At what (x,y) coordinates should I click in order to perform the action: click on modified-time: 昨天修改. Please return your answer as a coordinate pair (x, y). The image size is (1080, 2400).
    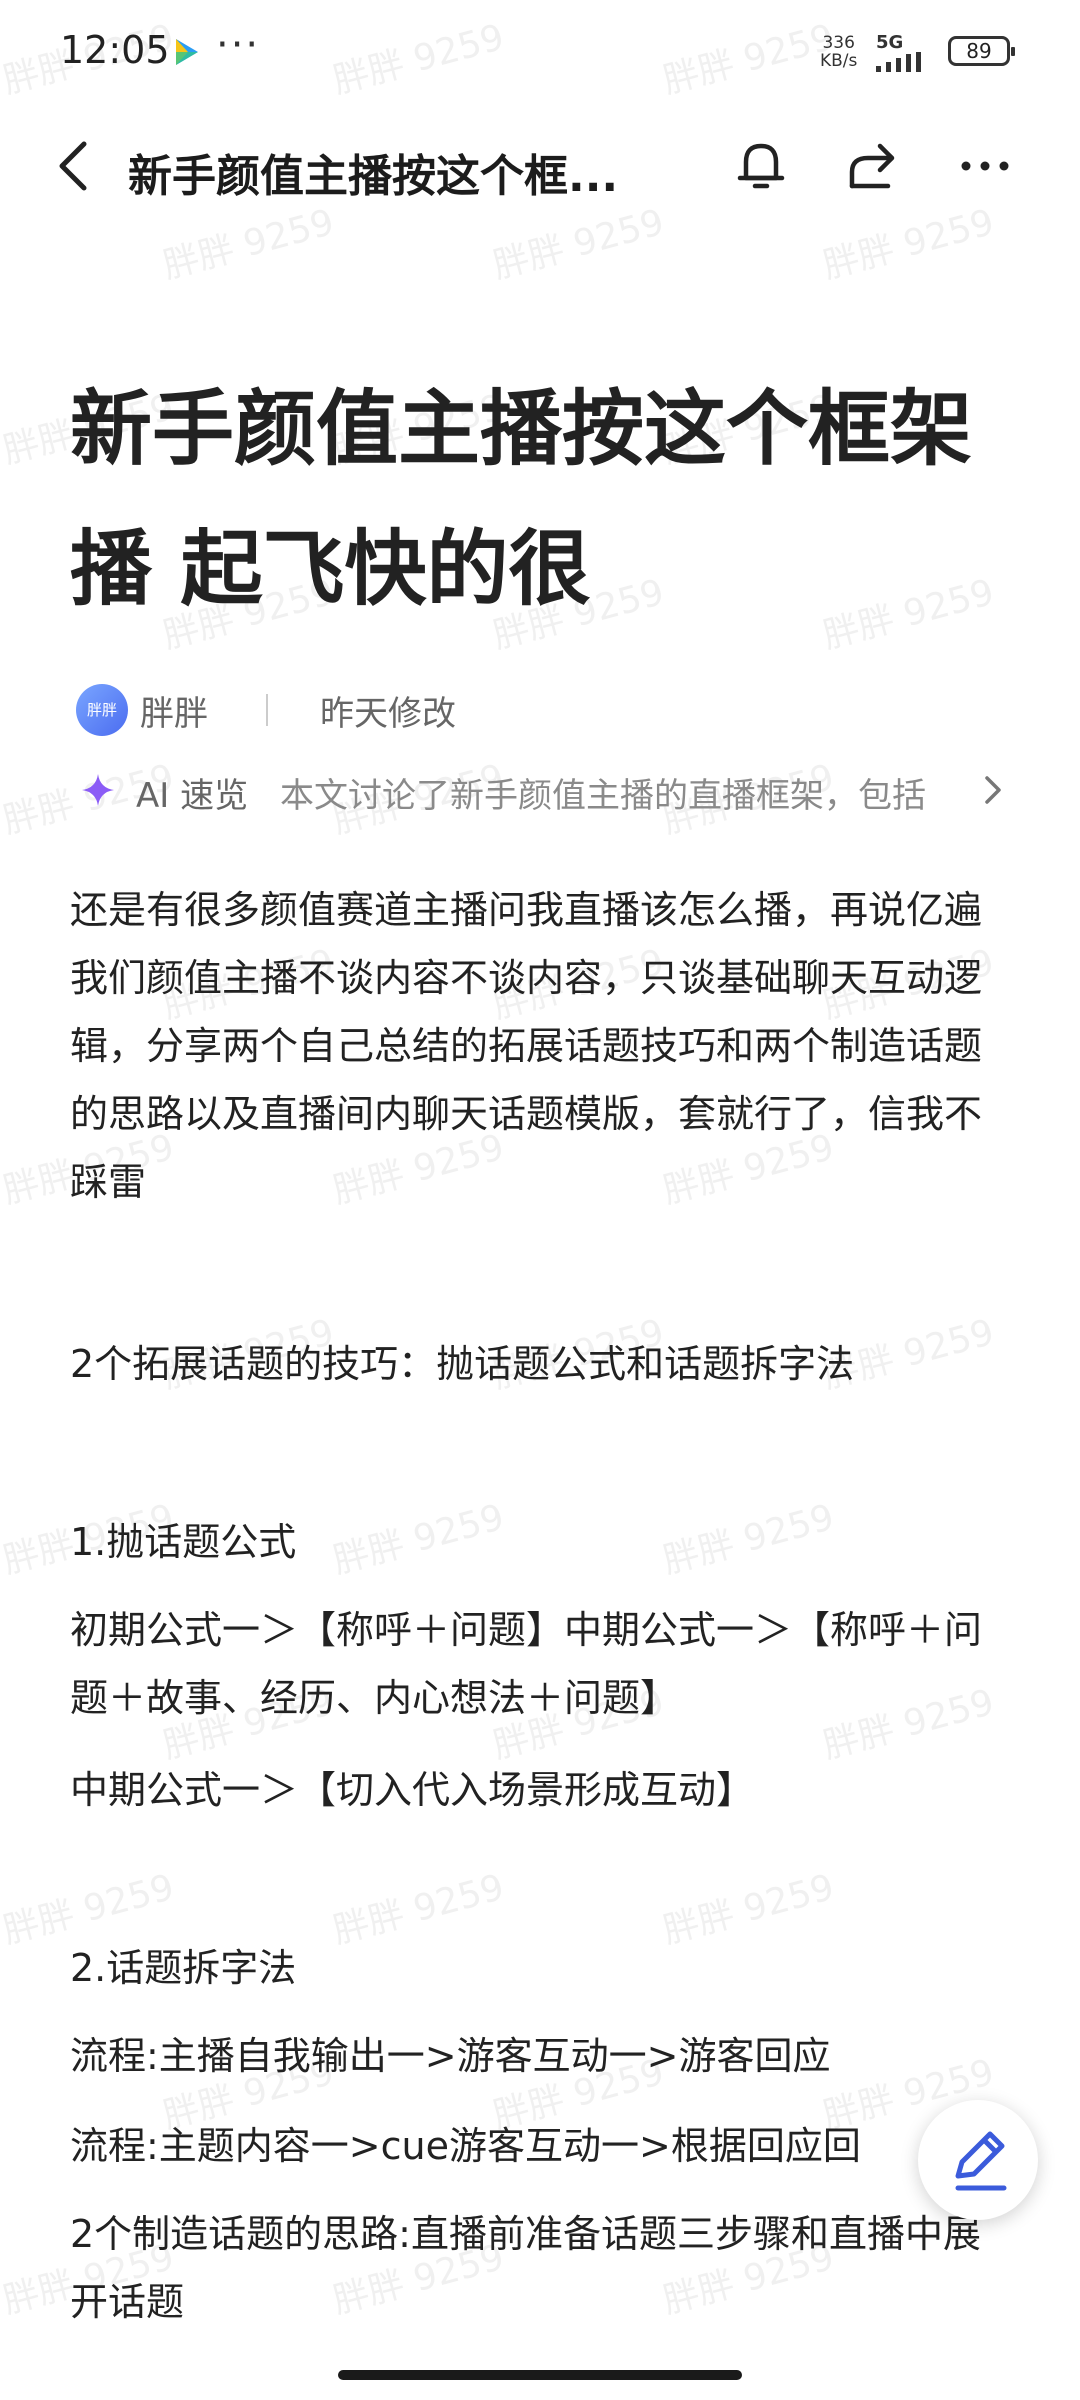
    Looking at the image, I should click on (388, 714).